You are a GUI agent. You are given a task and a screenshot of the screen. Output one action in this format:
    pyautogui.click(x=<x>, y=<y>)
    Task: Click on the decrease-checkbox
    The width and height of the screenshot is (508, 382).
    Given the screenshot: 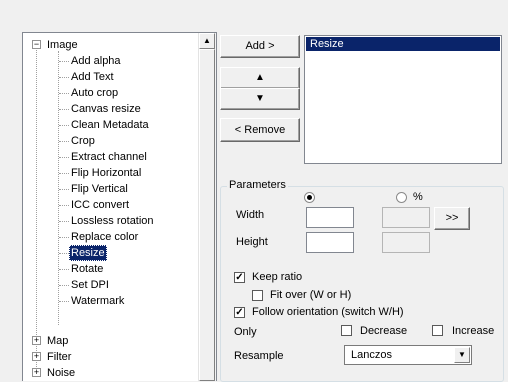 What is the action you would take?
    pyautogui.click(x=346, y=330)
    